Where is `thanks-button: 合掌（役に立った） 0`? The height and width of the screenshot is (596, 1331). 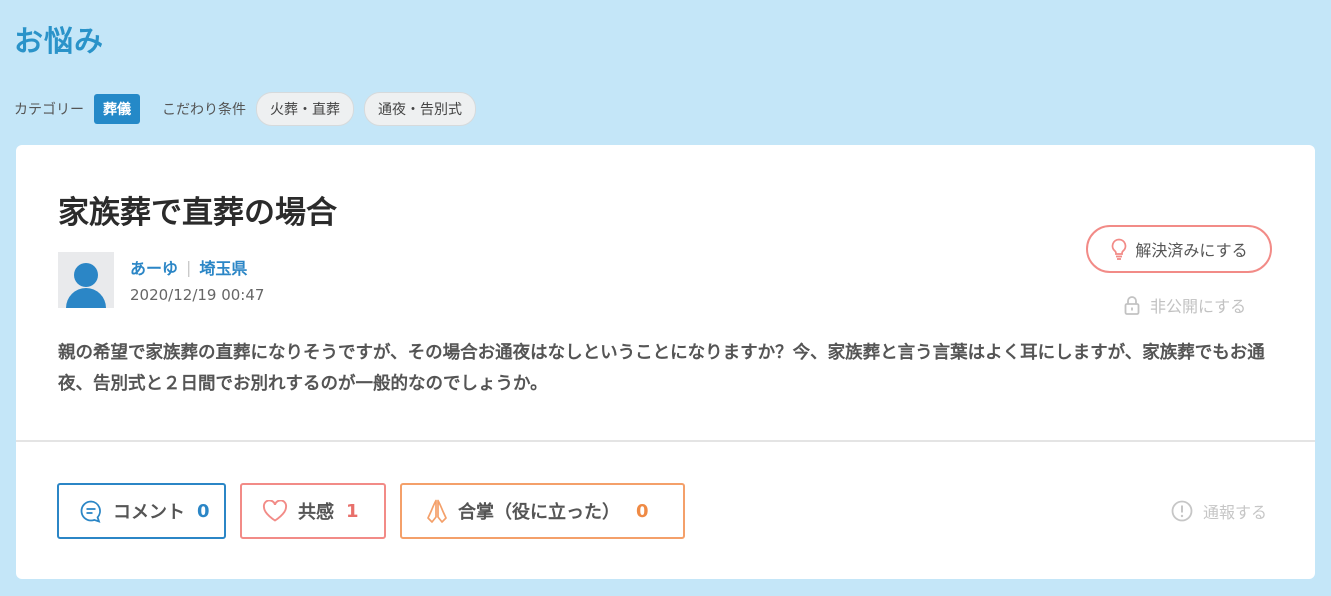
thanks-button: 合掌（役に立った） 0 is located at coordinates (542, 511).